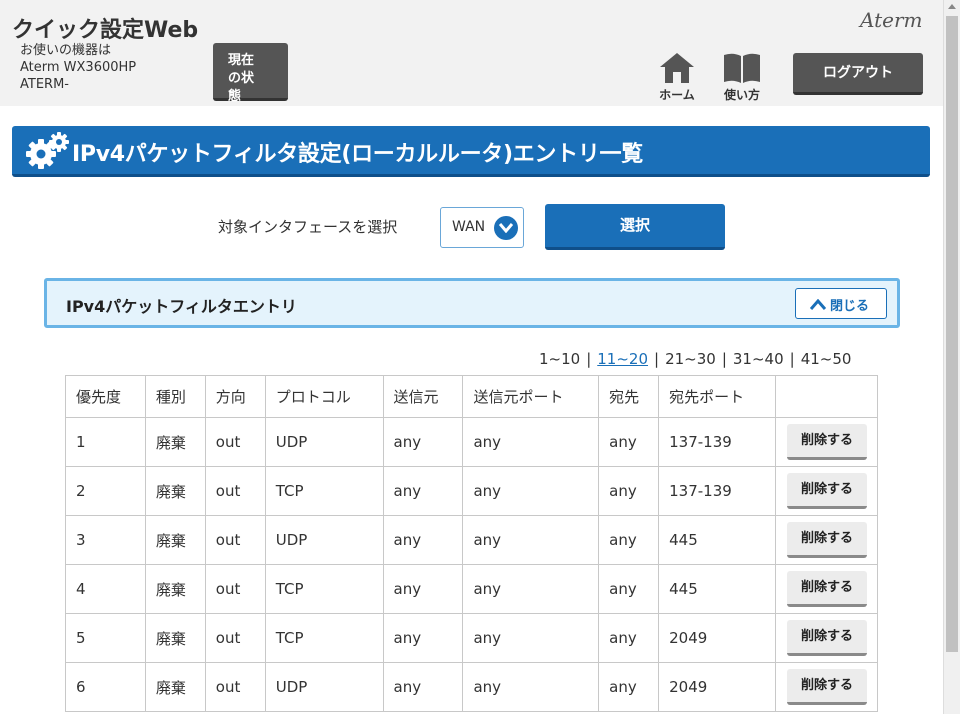 The height and width of the screenshot is (714, 960). Describe the element at coordinates (758, 359) in the screenshot. I see `pagination-link: 31~40` at that location.